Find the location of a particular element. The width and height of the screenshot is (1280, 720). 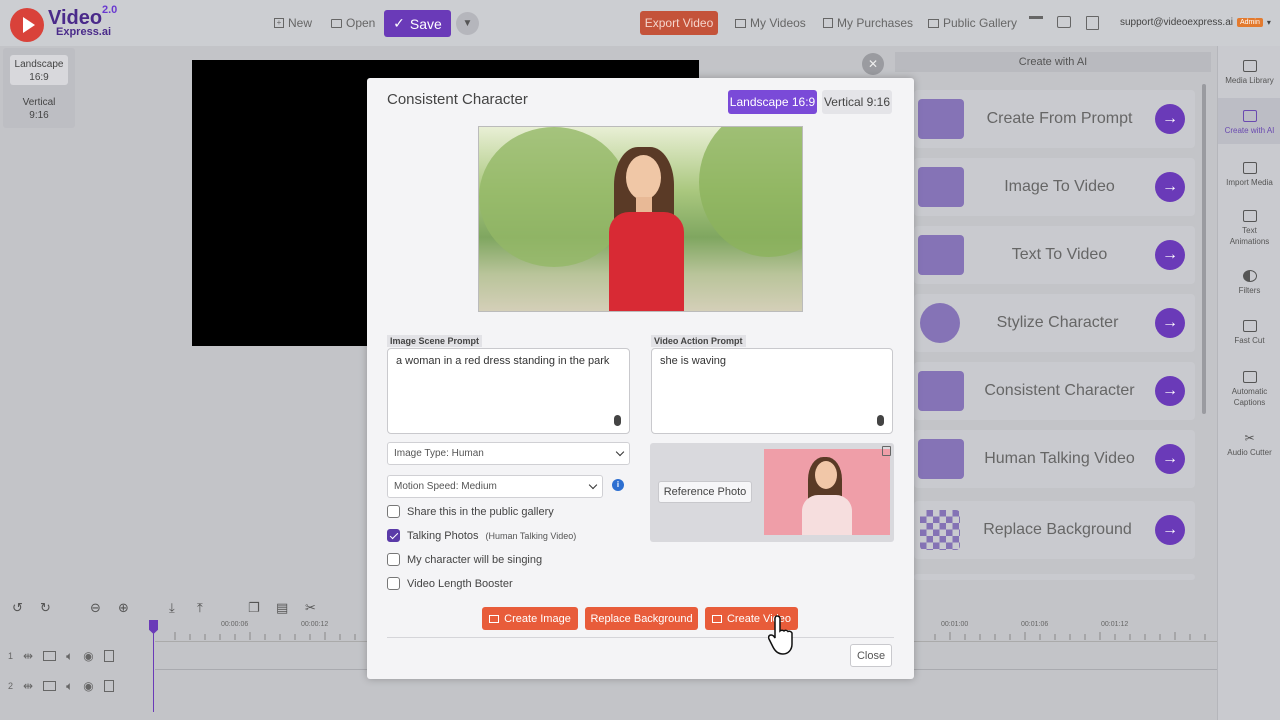

my-videos-label: My Videos is located at coordinates (778, 23).